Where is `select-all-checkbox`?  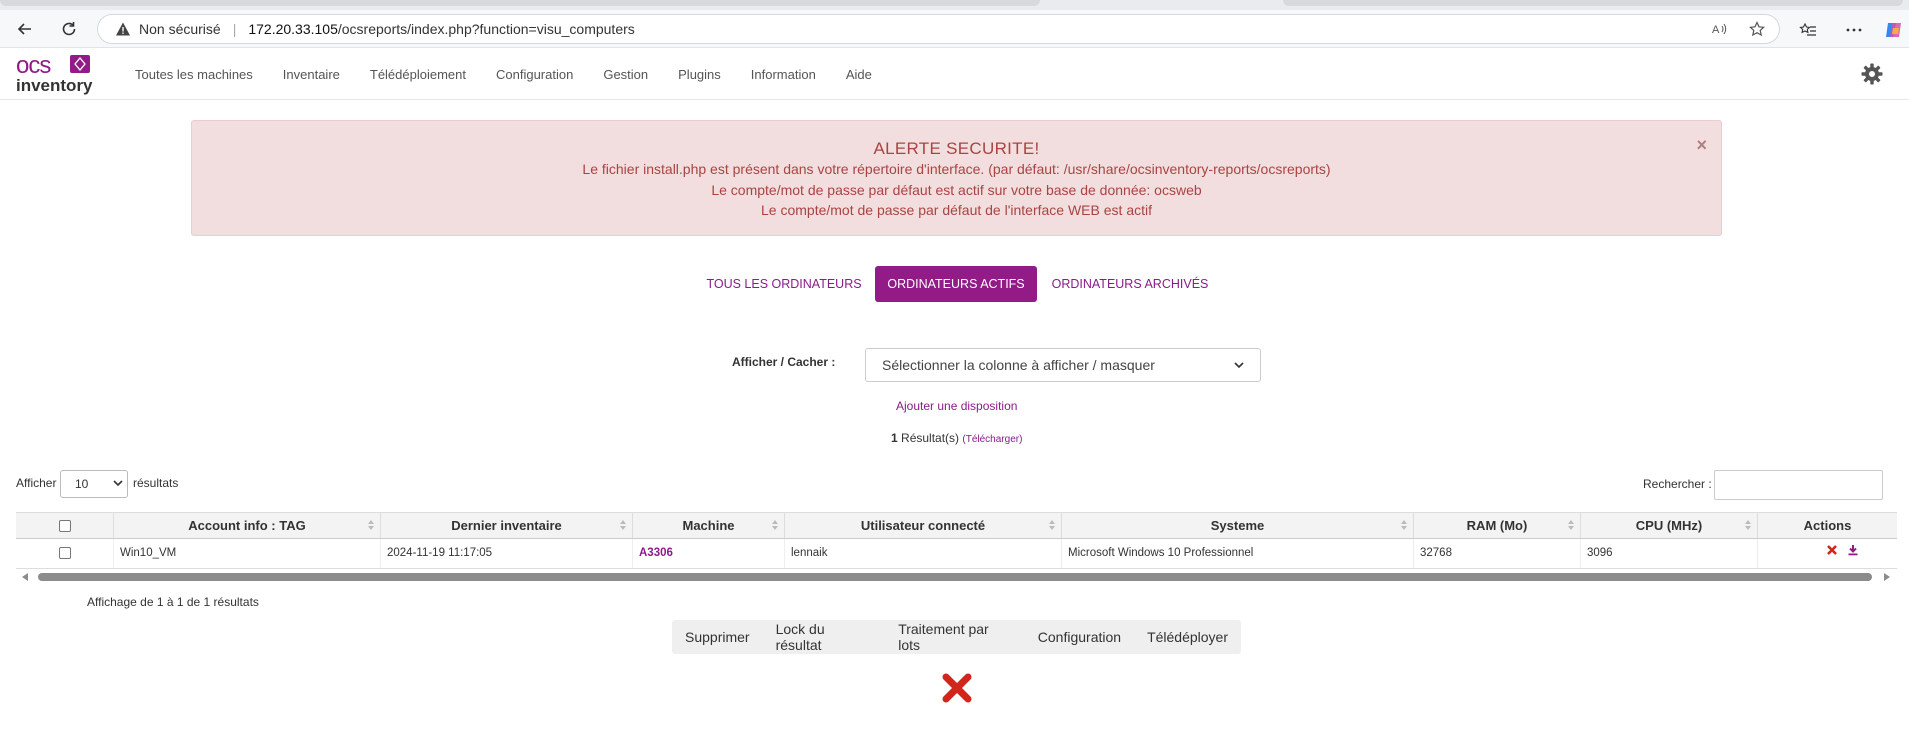
select-all-checkbox is located at coordinates (64, 526).